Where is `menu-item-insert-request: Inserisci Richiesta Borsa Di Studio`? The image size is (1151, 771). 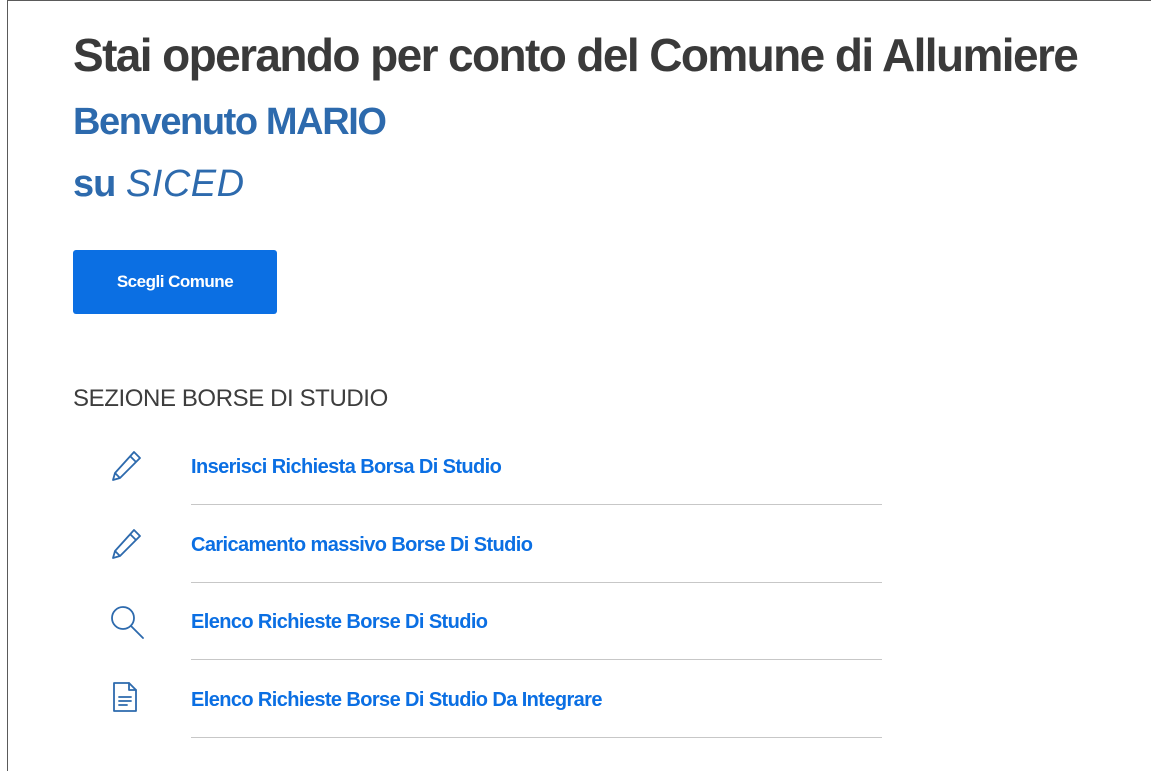 menu-item-insert-request: Inserisci Richiesta Borsa Di Studio is located at coordinates (456, 474).